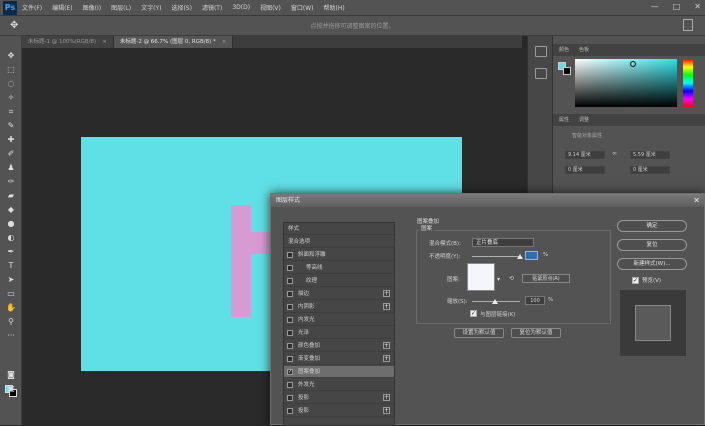 The width and height of the screenshot is (705, 426). What do you see at coordinates (535, 300) in the screenshot?
I see `scale-input: 100` at bounding box center [535, 300].